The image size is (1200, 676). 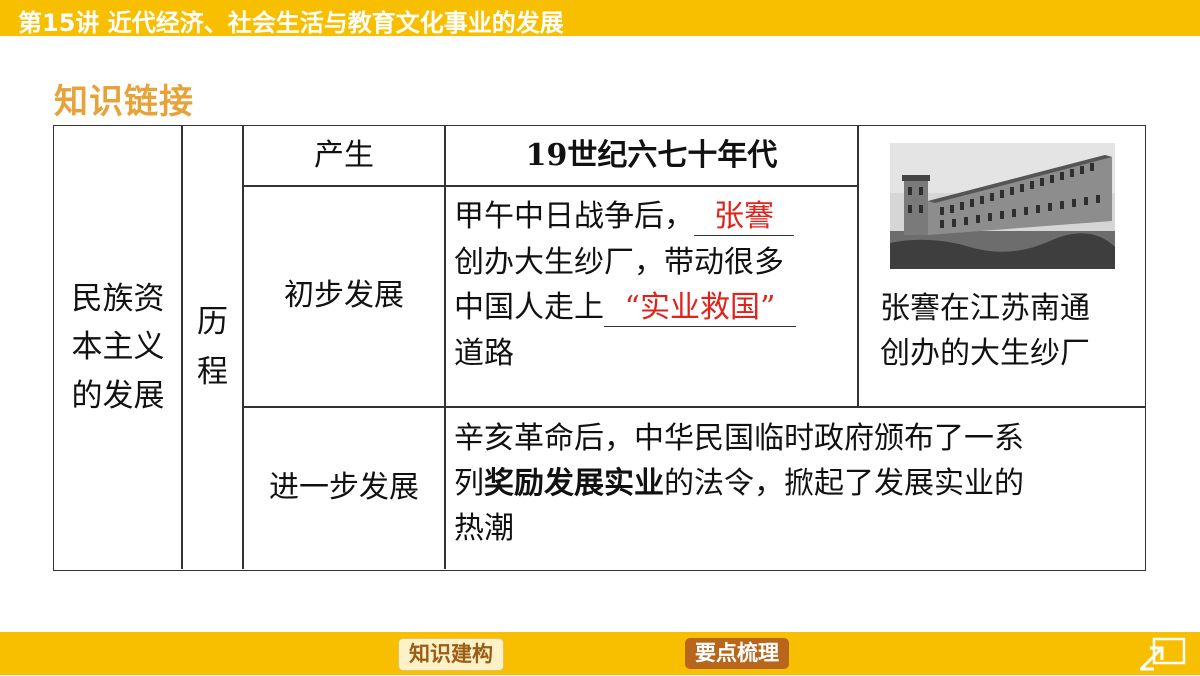 I want to click on topic-line: 本主义, so click(x=118, y=347).